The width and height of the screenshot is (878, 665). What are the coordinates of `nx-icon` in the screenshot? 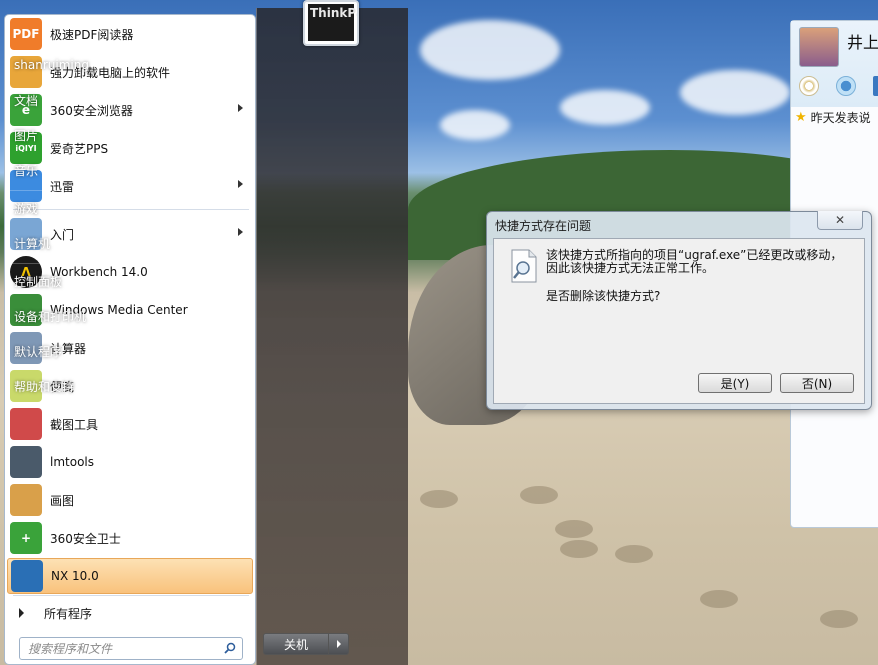 It's located at (27, 576).